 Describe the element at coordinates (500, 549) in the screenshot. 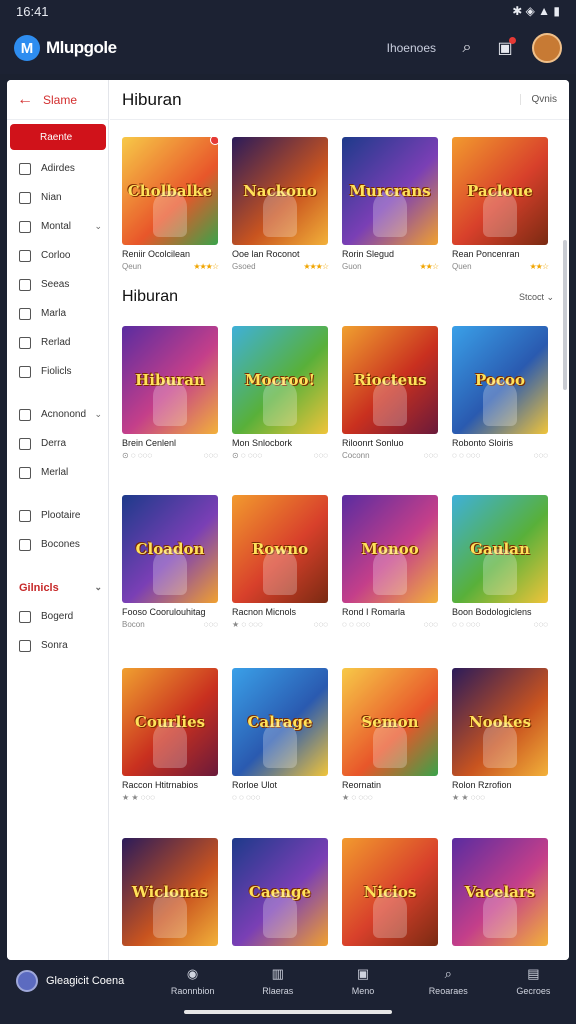

I see `game-thumbnail: Gaulan` at that location.